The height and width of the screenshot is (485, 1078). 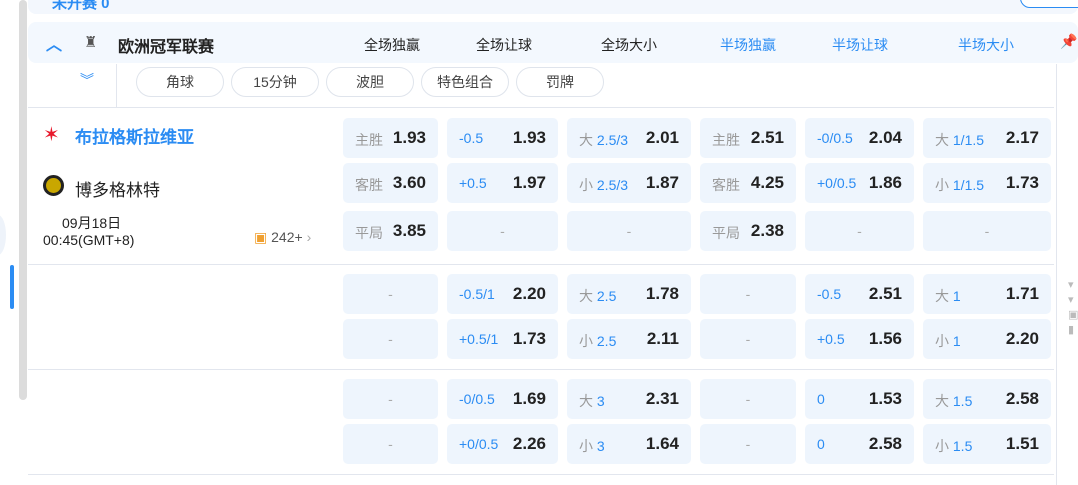 I want to click on odds-cell: +0/0.5 2.26, so click(x=502, y=444).